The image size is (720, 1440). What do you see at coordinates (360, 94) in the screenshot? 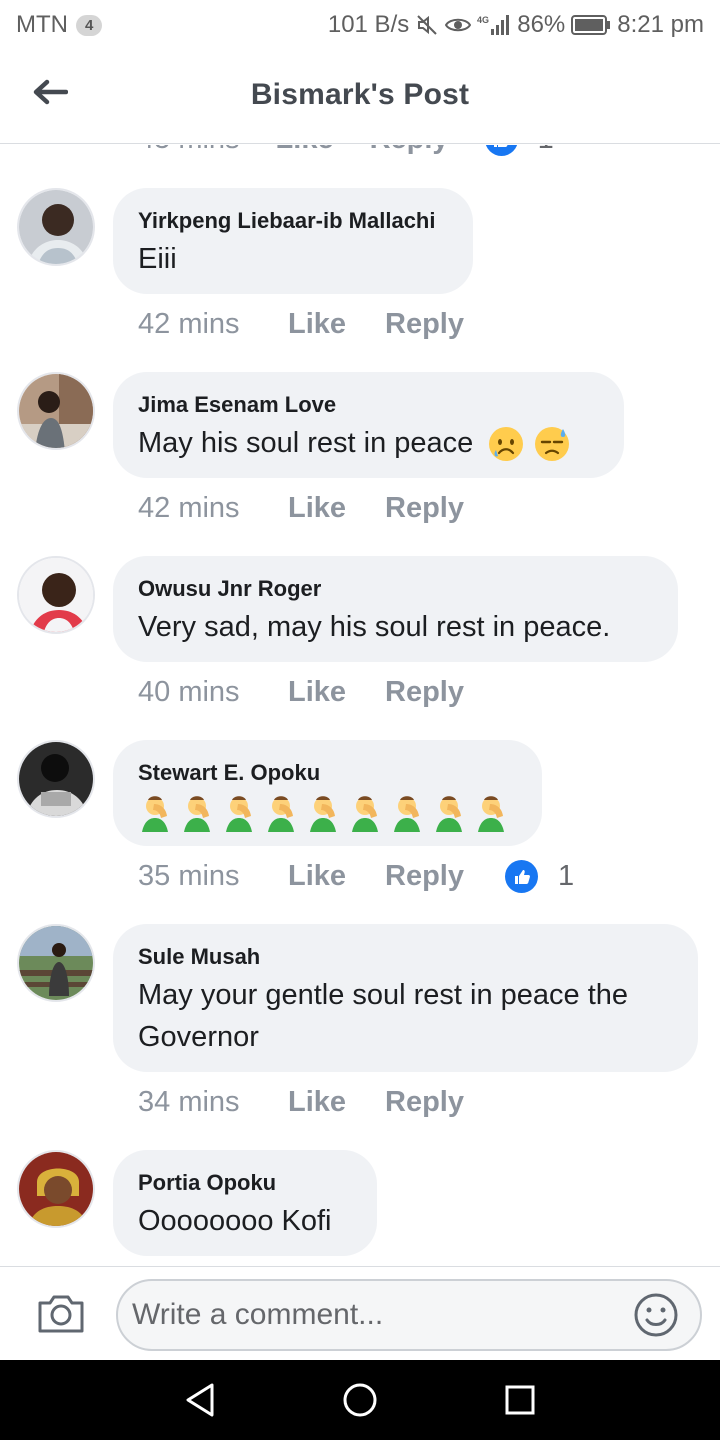
I see `page-title: Bismark's Post` at bounding box center [360, 94].